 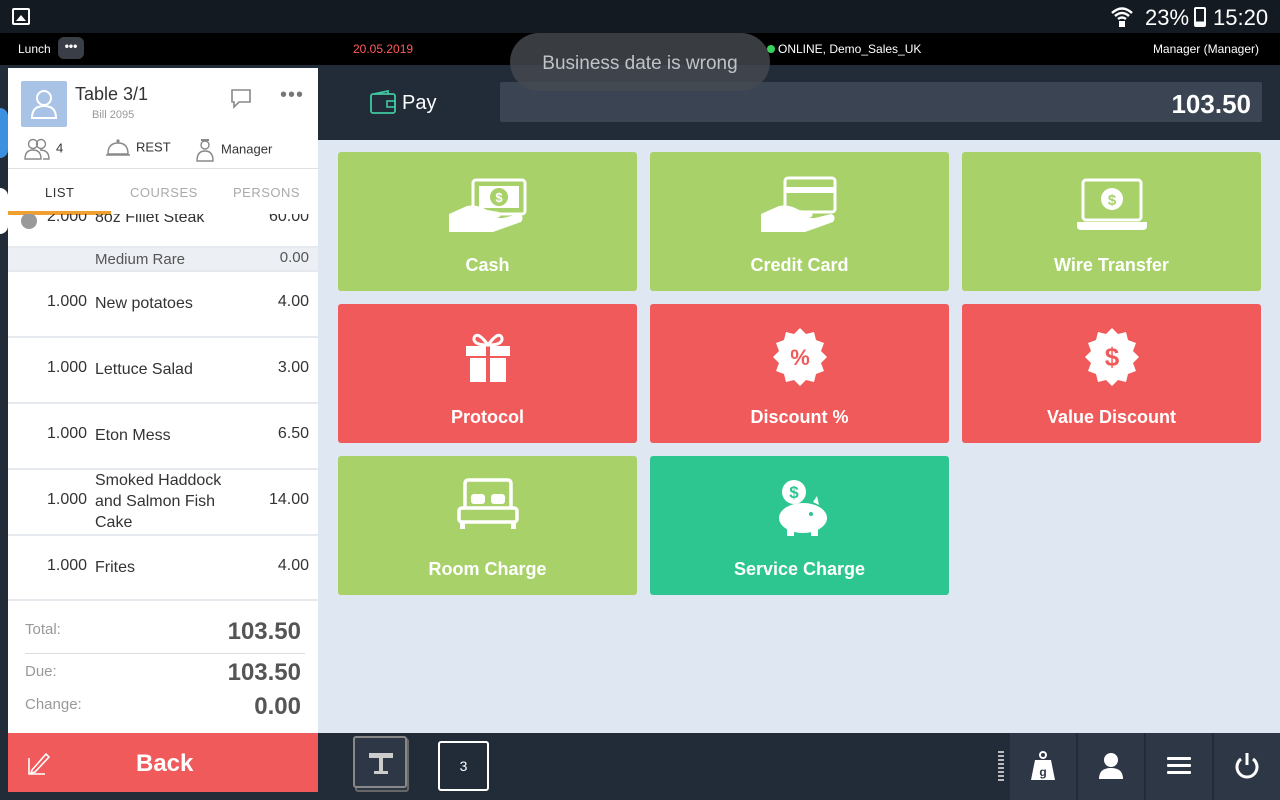 I want to click on item-price: 3.00, so click(x=293, y=367).